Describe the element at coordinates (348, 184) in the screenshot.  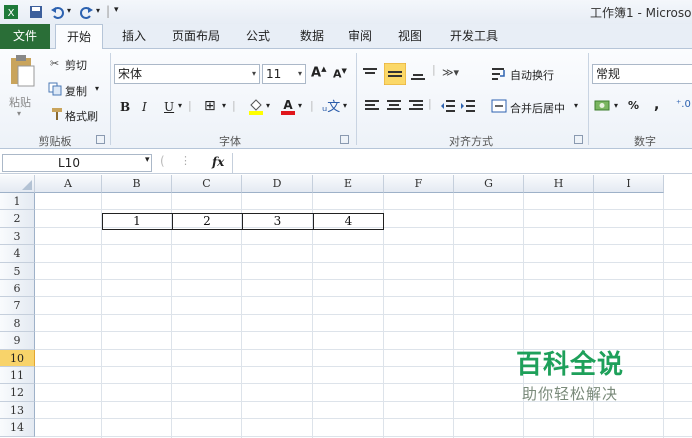
I see `column-header-e: E` at that location.